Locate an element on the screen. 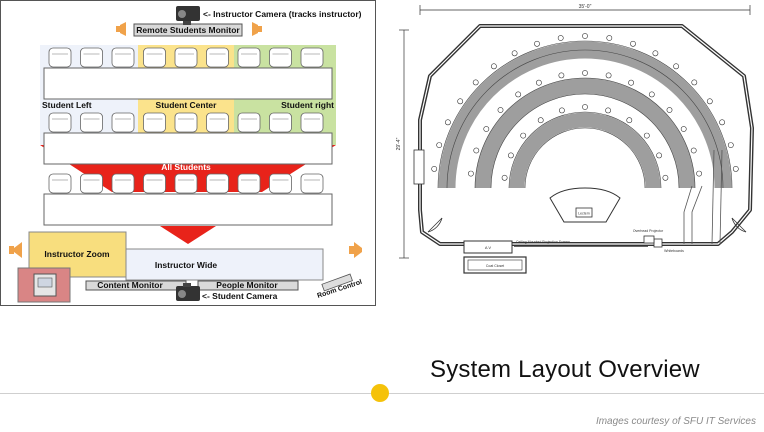 The height and width of the screenshot is (432, 764). instructor-camera-label: <- Instructor Camera (tracks instructor) is located at coordinates (282, 14).